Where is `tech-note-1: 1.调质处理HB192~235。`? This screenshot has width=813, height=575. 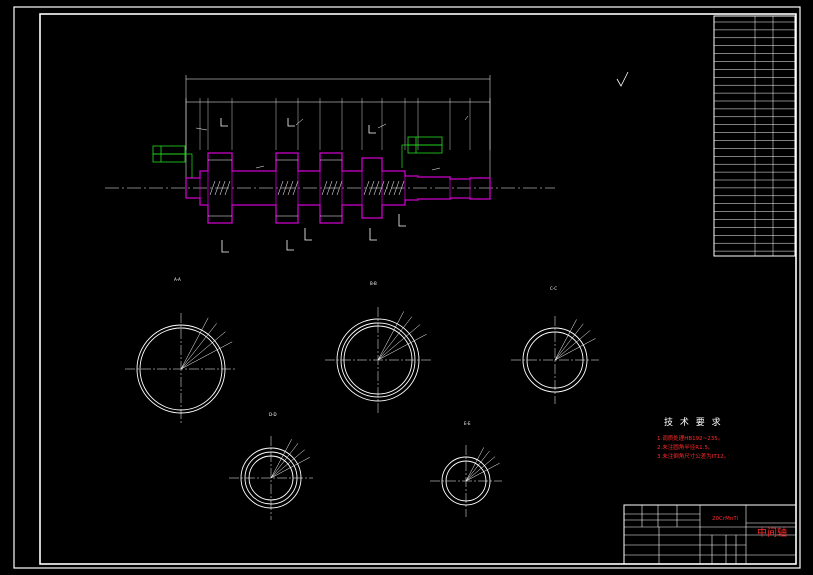
tech-note-1: 1.调质处理HB192~235。 is located at coordinates (690, 438).